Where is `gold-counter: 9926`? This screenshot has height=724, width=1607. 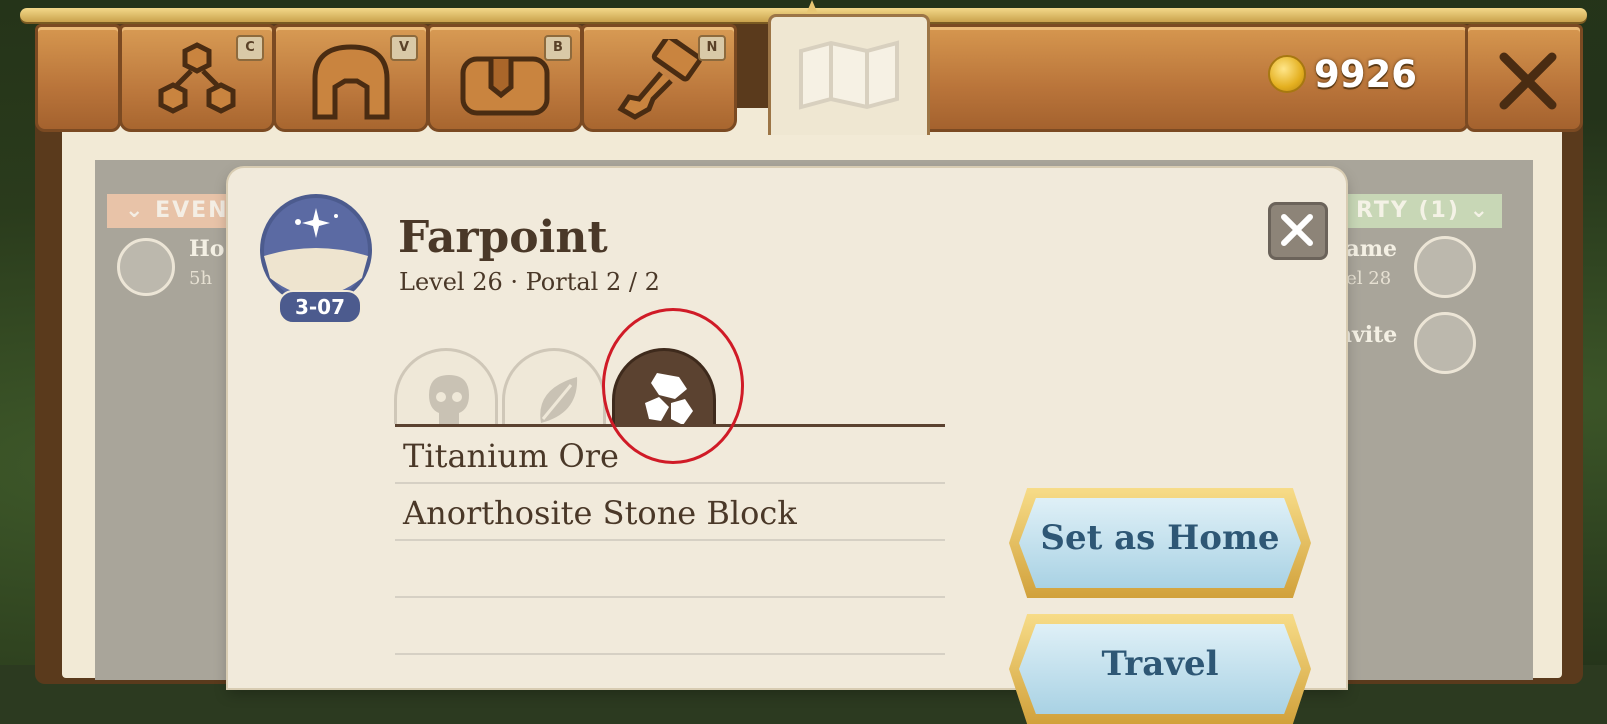
gold-counter: 9926 is located at coordinates (1342, 74).